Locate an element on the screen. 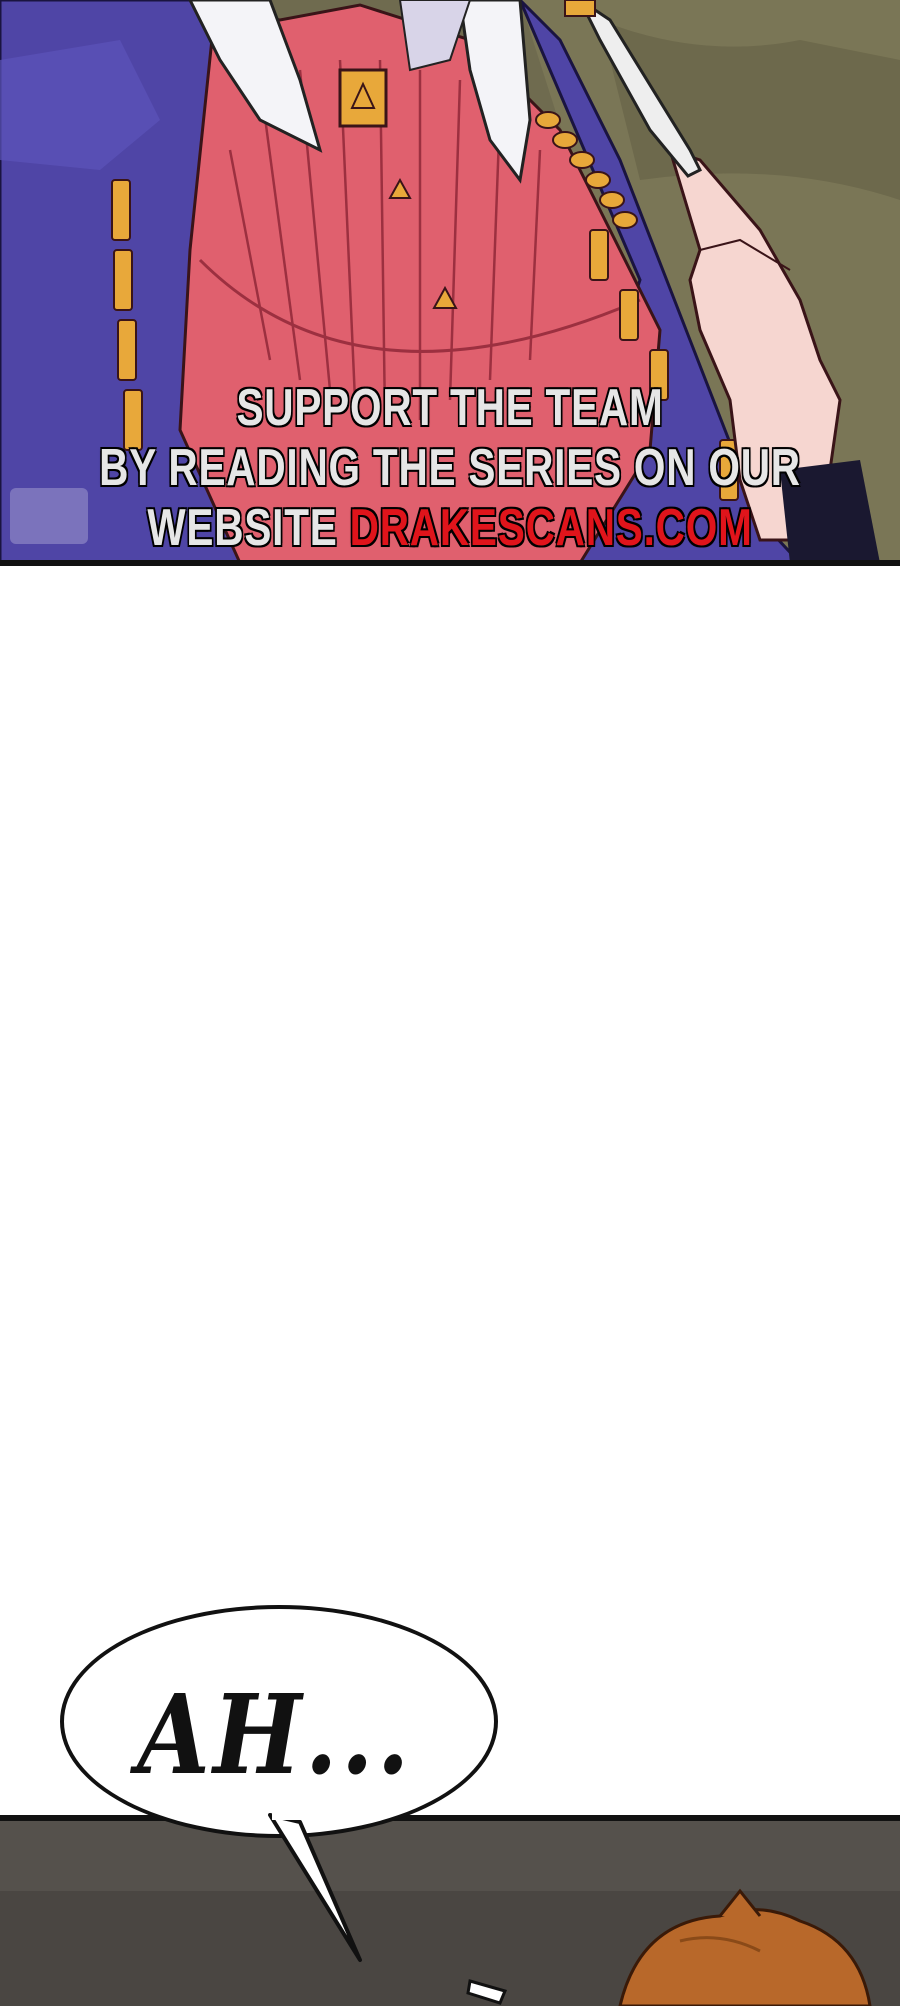 The width and height of the screenshot is (900, 2006). comic-panel-bottom is located at coordinates (450, 1910).